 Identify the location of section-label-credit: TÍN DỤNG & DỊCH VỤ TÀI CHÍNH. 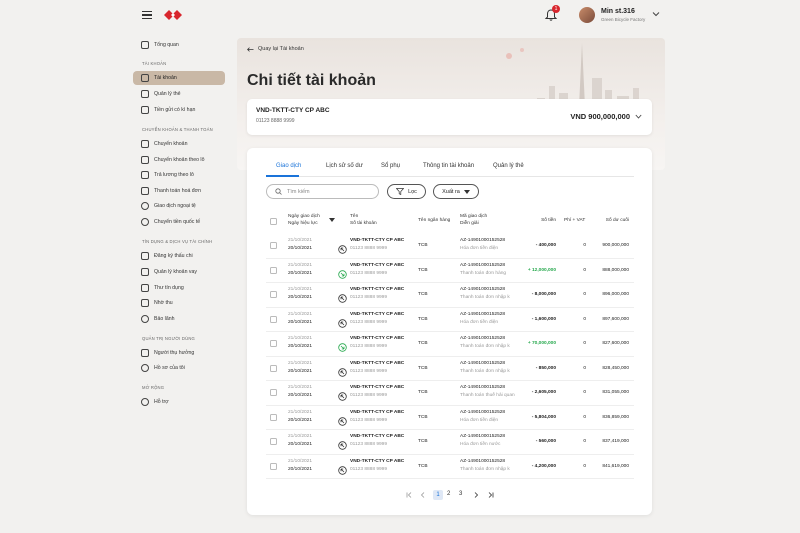
(177, 241).